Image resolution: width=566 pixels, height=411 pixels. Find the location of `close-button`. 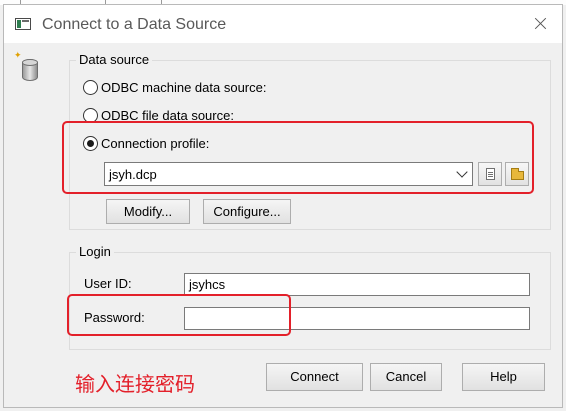

close-button is located at coordinates (541, 24).